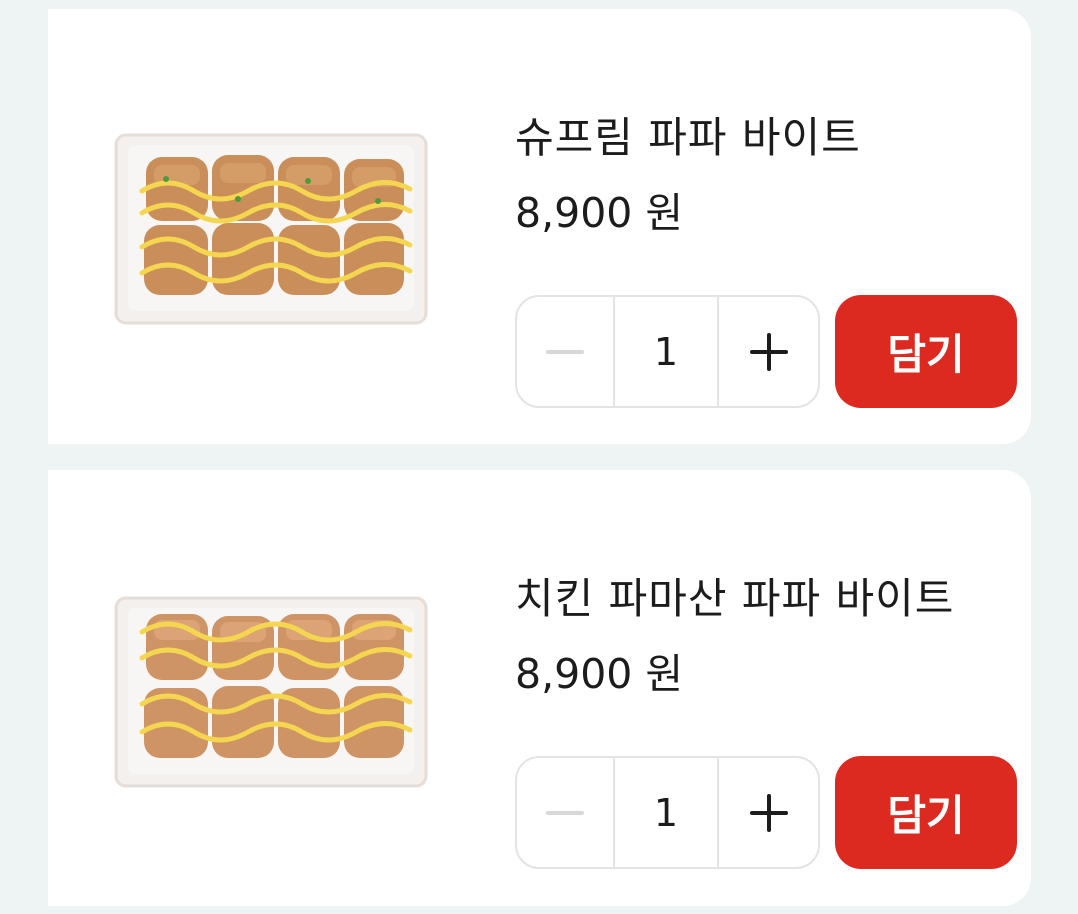 This screenshot has width=1078, height=914. What do you see at coordinates (735, 598) in the screenshot?
I see `product-name: 치킨 파마산 파파 바이트` at bounding box center [735, 598].